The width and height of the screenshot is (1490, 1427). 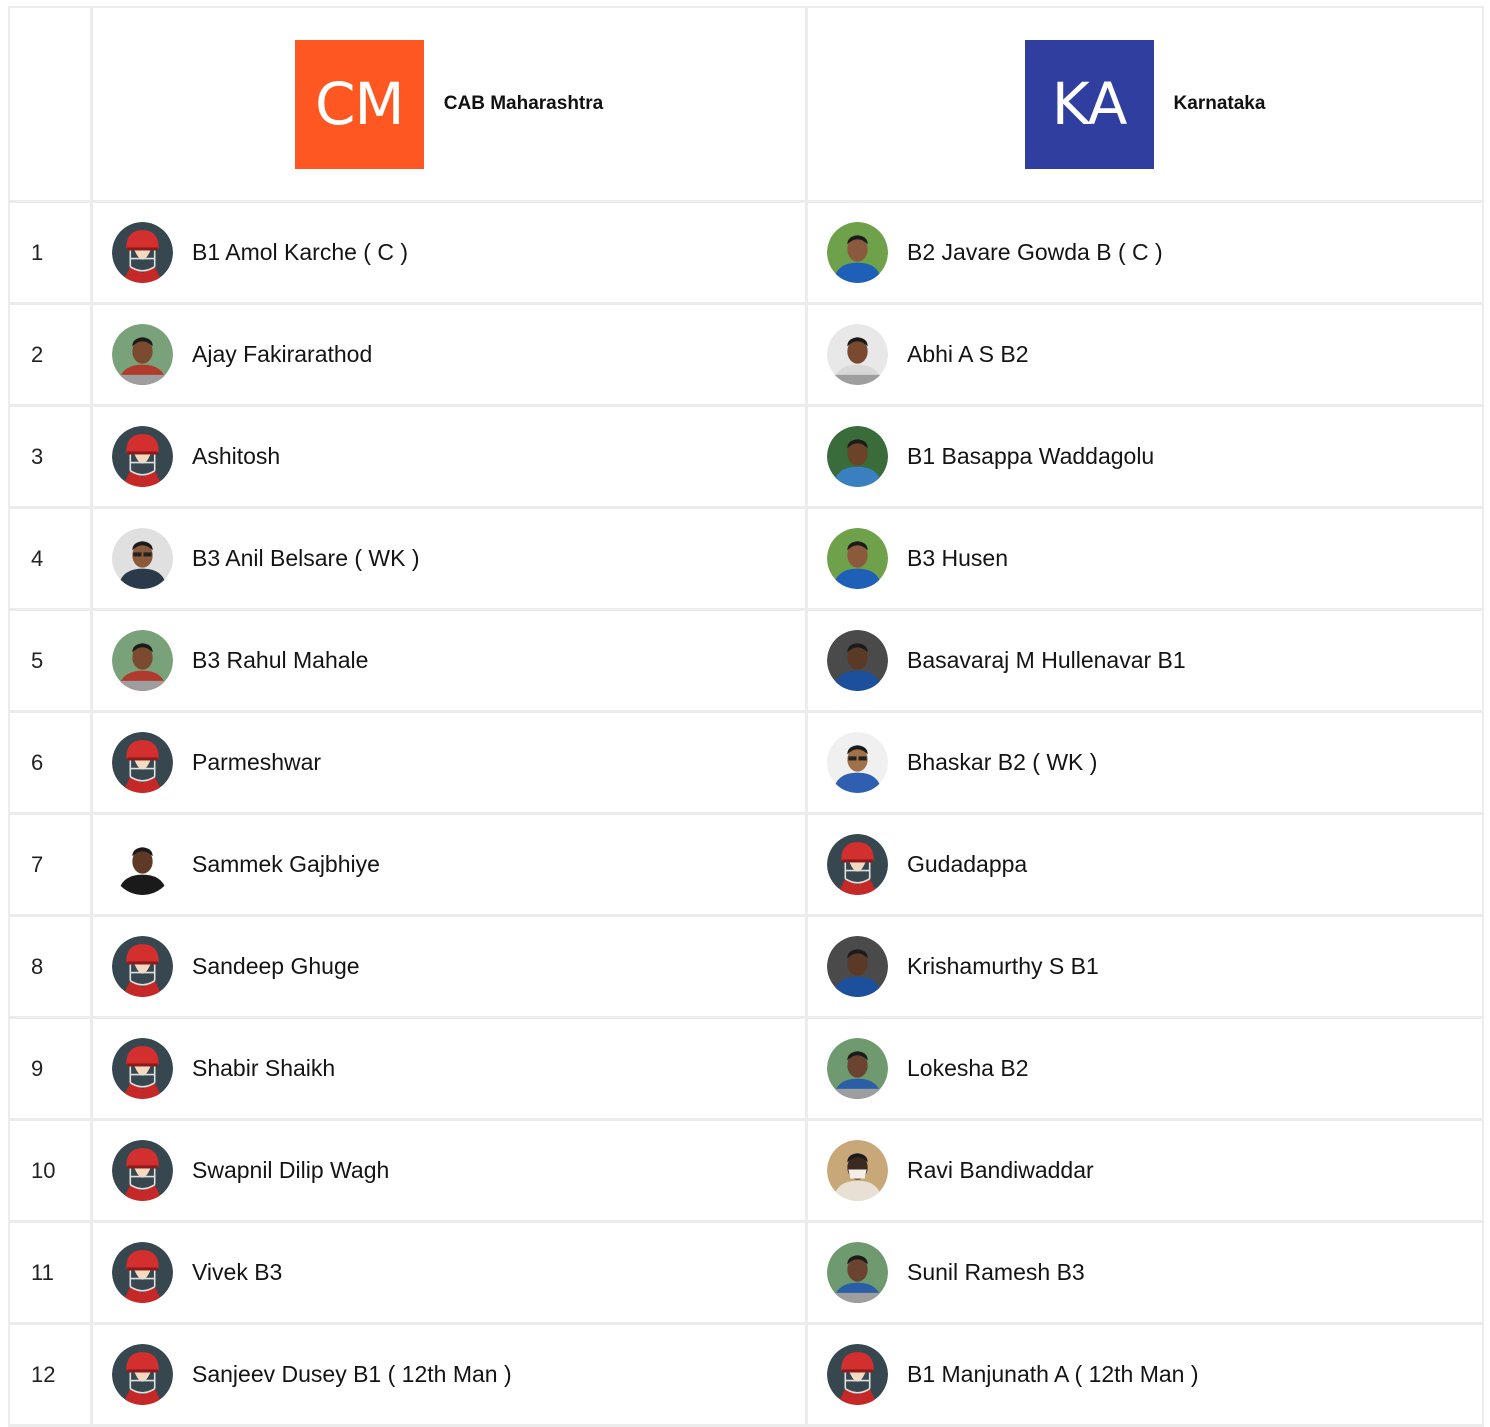 I want to click on table-row: 9 Shabir Shaikh Lokesha B2, so click(x=747, y=1070).